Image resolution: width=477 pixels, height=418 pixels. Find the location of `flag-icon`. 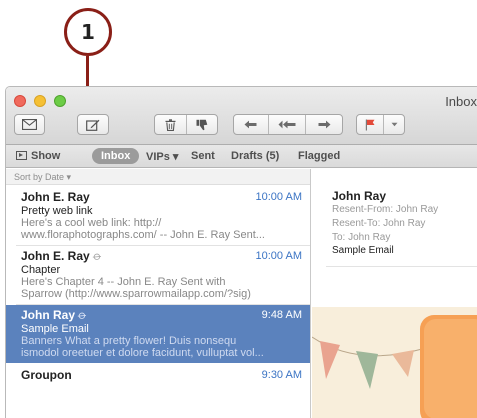

flag-icon is located at coordinates (370, 124).